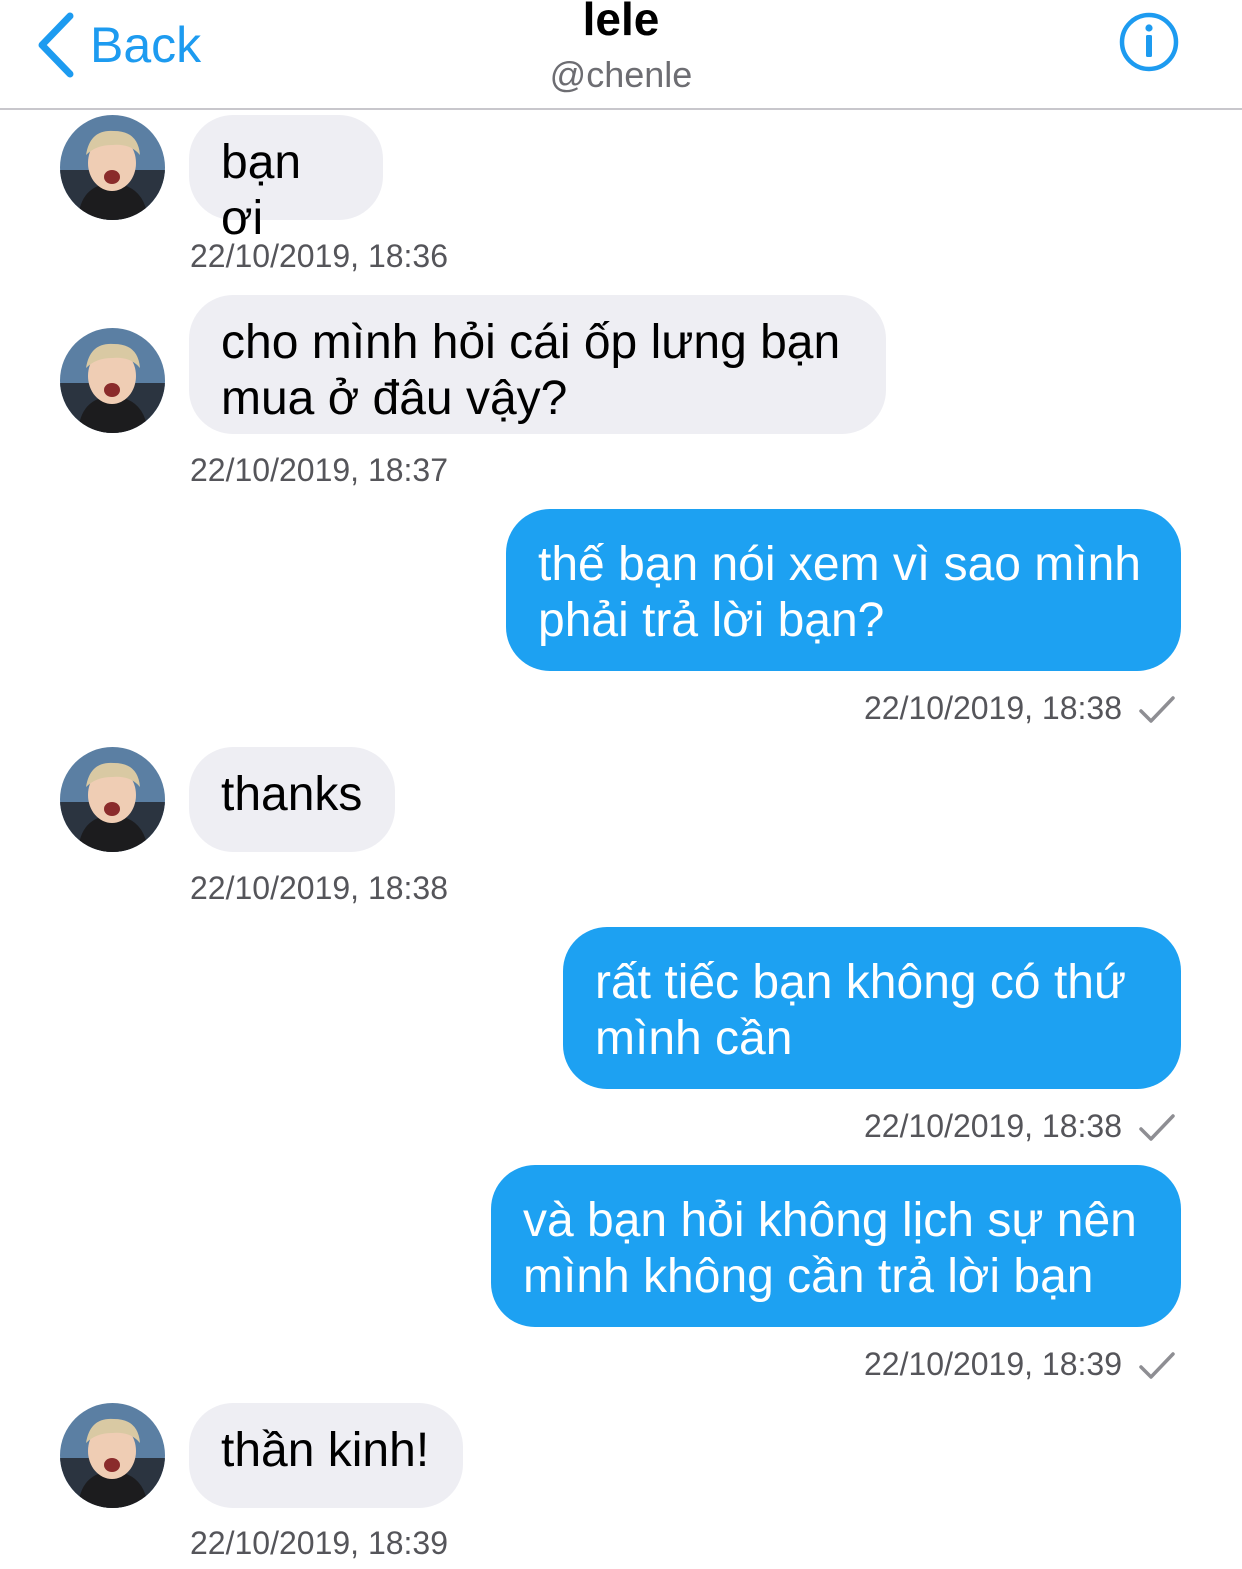  Describe the element at coordinates (621, 74) in the screenshot. I see `conversation-handle: @chenle` at that location.